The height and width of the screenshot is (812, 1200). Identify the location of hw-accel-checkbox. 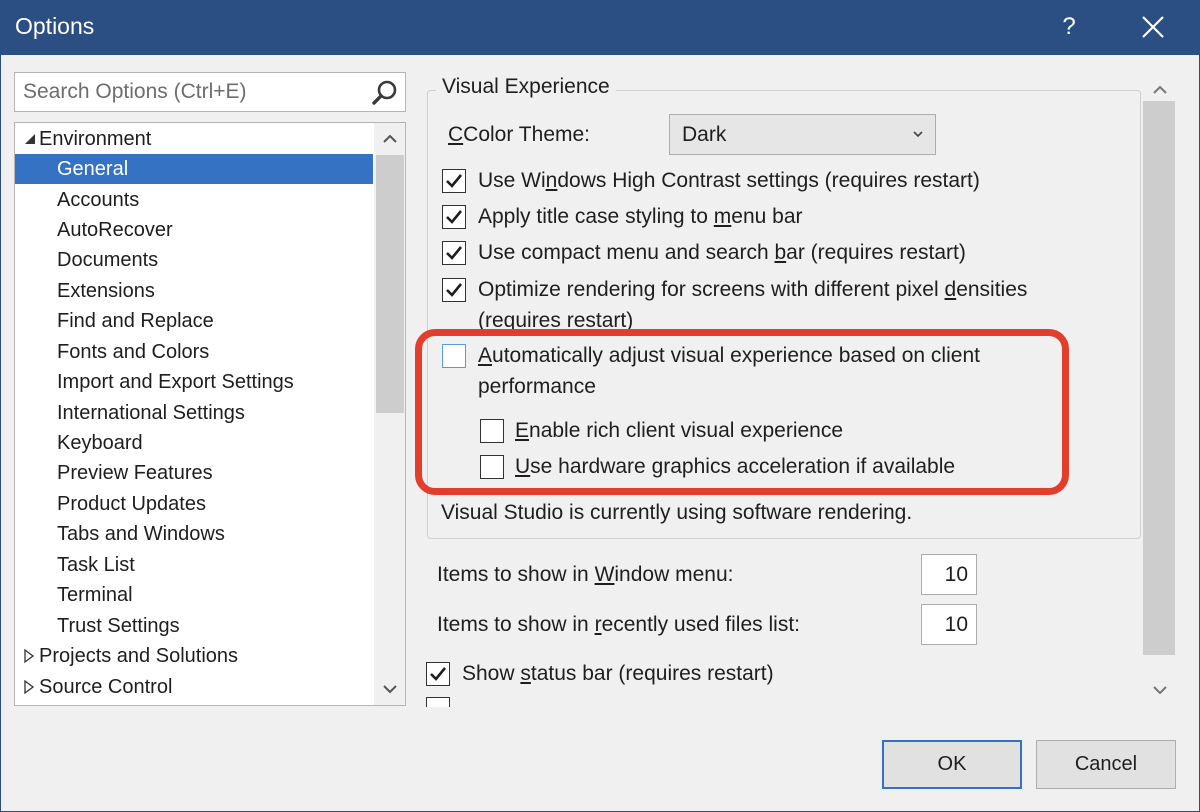
(492, 467).